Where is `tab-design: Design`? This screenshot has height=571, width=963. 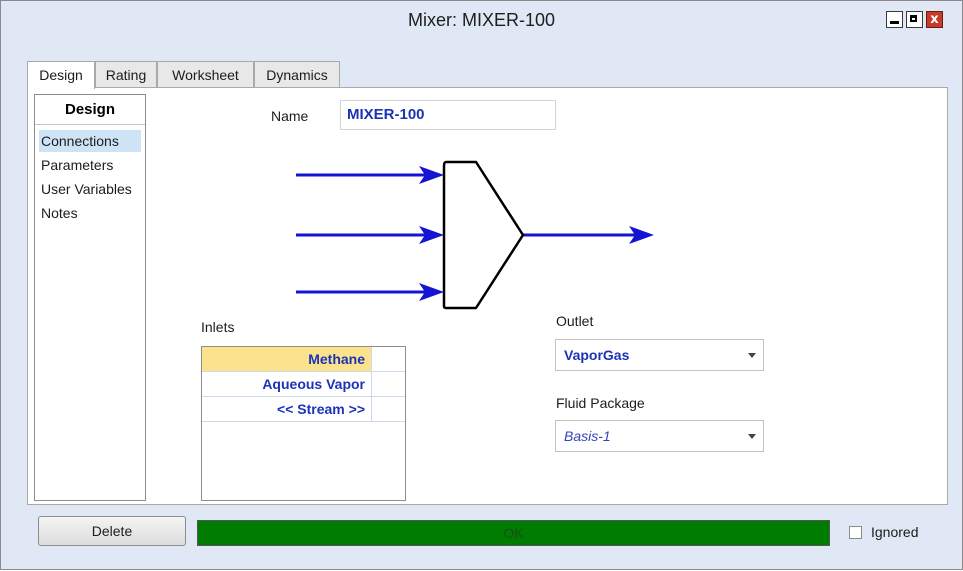 tab-design: Design is located at coordinates (61, 75).